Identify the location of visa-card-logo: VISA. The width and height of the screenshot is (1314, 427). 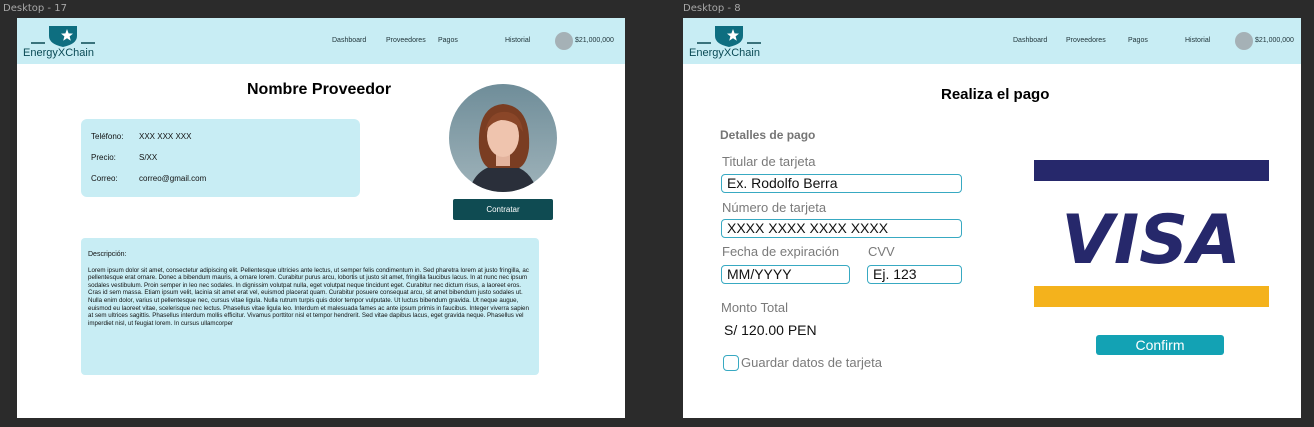
(1151, 234).